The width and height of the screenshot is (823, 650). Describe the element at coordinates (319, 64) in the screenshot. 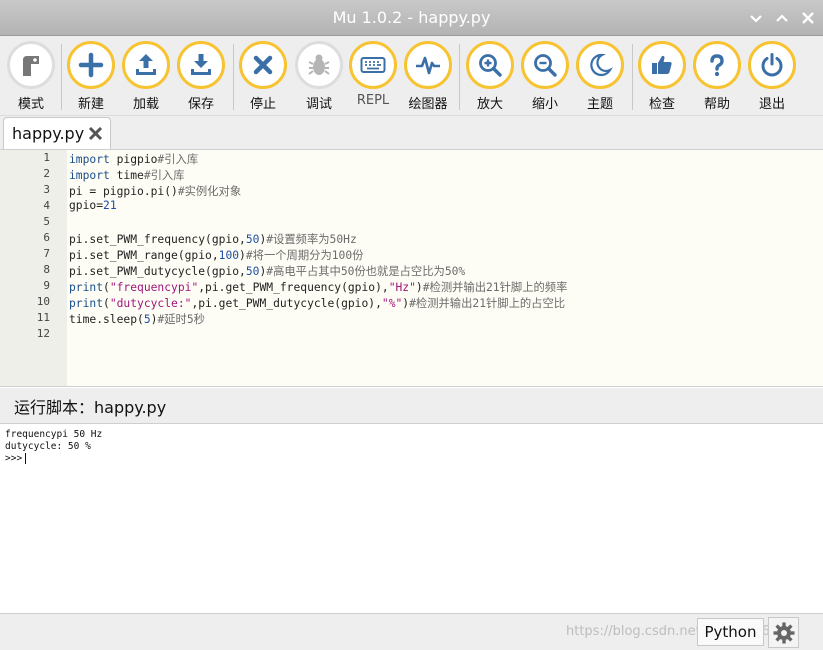

I see `bug-icon` at that location.